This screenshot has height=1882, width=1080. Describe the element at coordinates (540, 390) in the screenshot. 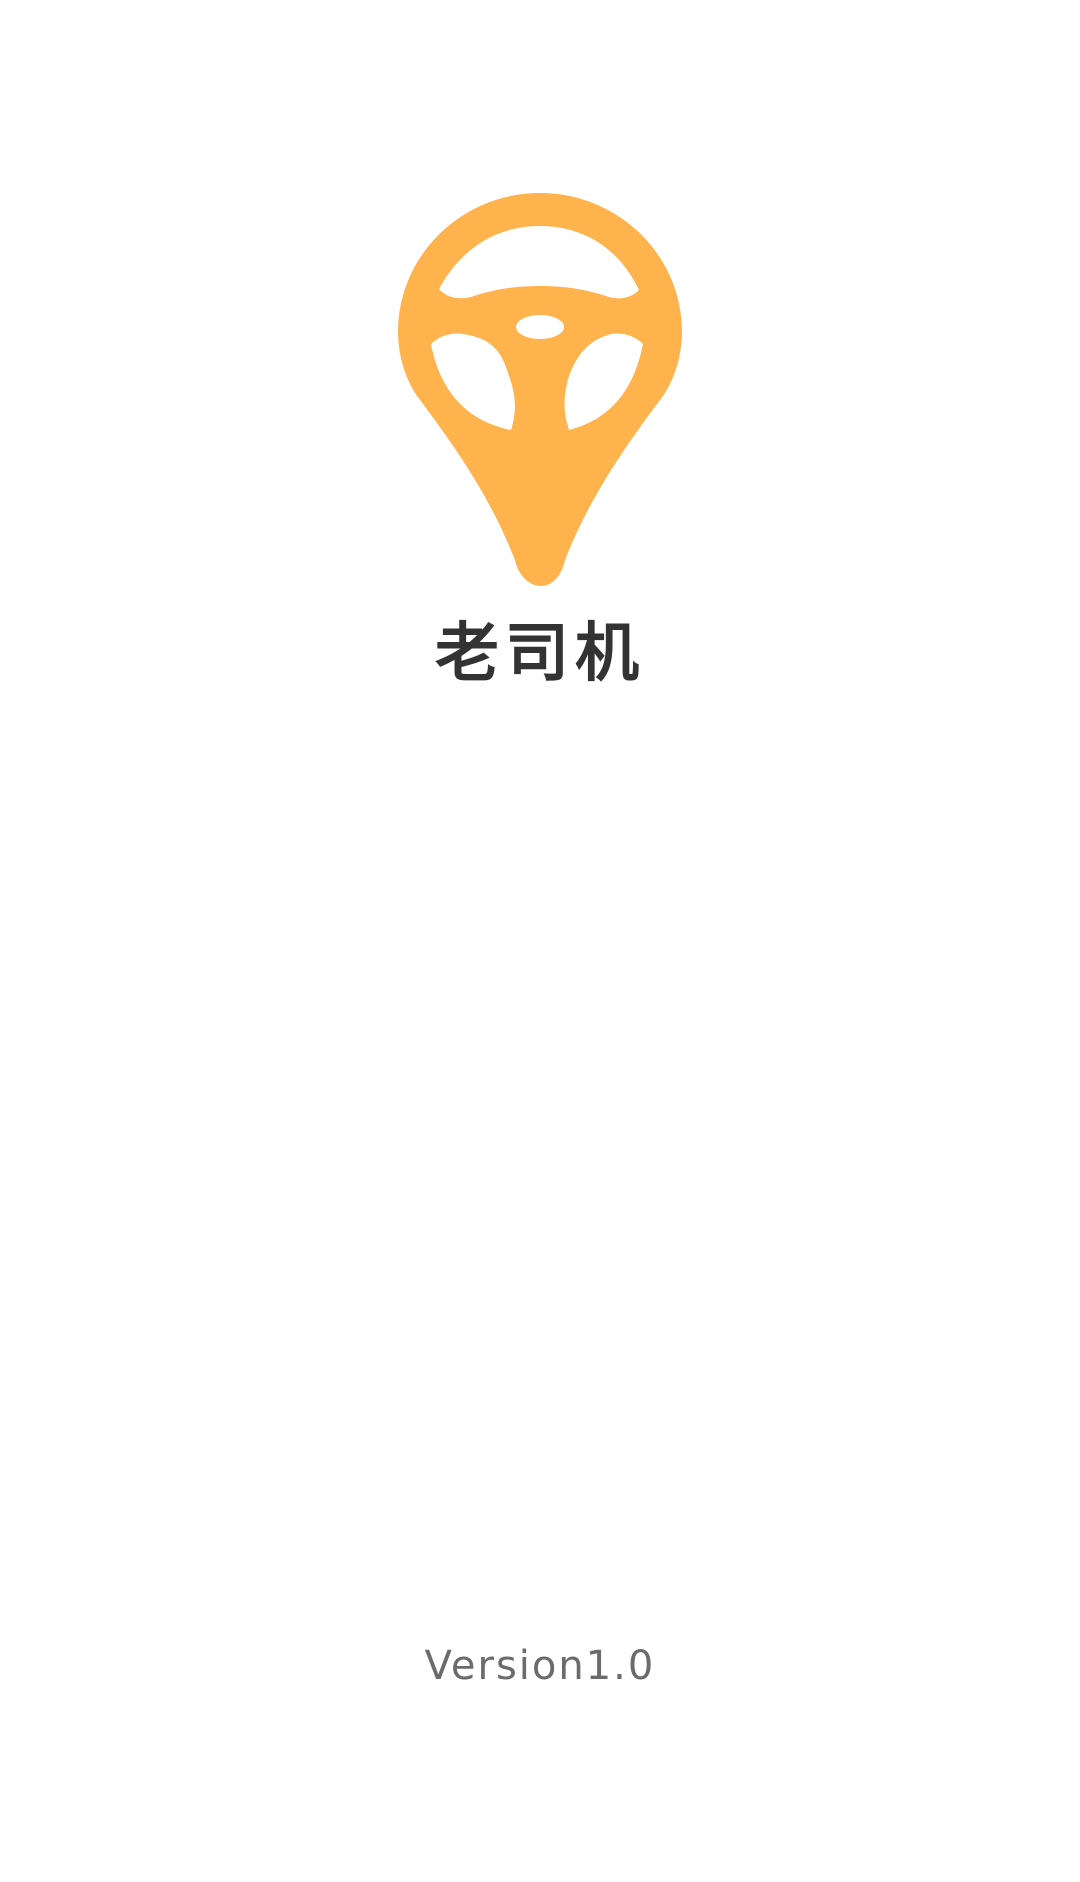

I see `steering-wheel-pin-icon` at that location.